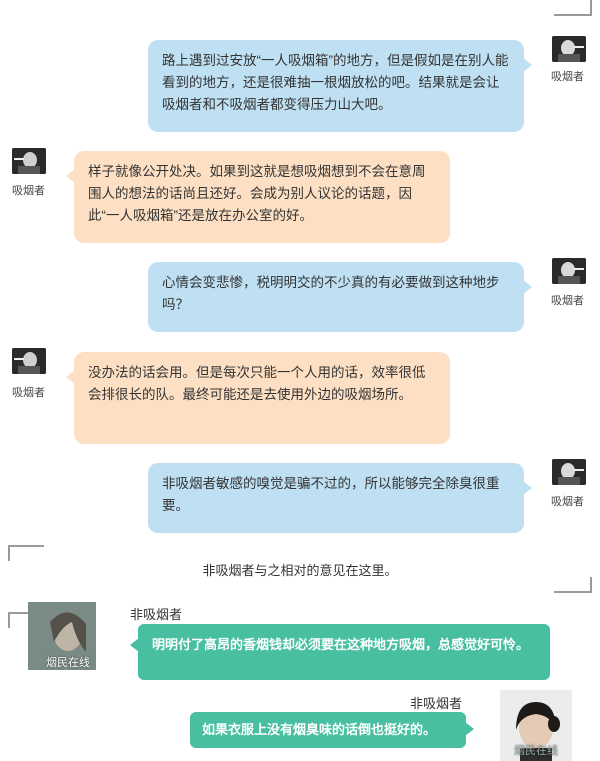 The image size is (600, 761). Describe the element at coordinates (341, 644) in the screenshot. I see `chat-bubble-text: 明明付了高昂的香烟钱却必须要在这种地方吸烟，总感觉好可怜。` at that location.